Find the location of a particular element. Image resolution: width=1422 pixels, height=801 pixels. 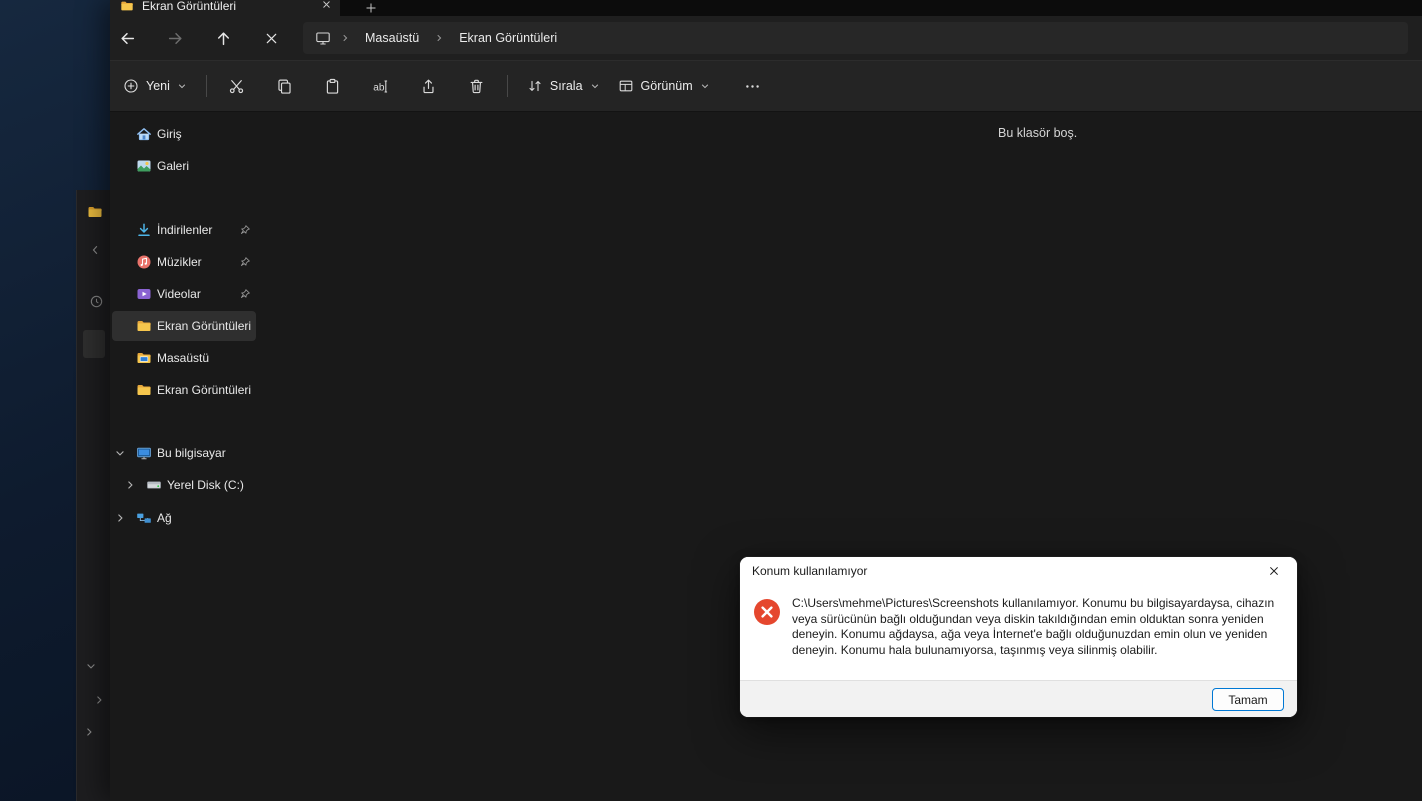

sidebar-item-label: Masaüstü is located at coordinates (183, 358).